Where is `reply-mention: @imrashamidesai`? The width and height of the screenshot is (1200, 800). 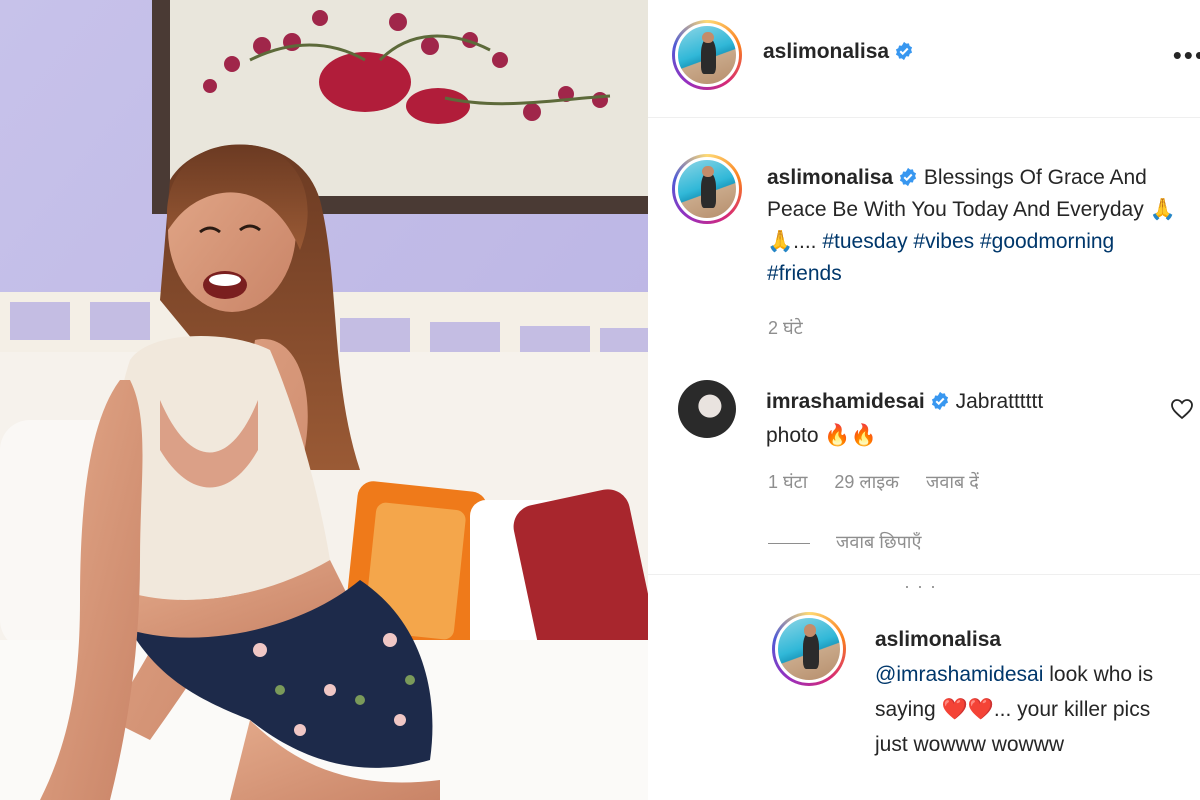 reply-mention: @imrashamidesai is located at coordinates (959, 674).